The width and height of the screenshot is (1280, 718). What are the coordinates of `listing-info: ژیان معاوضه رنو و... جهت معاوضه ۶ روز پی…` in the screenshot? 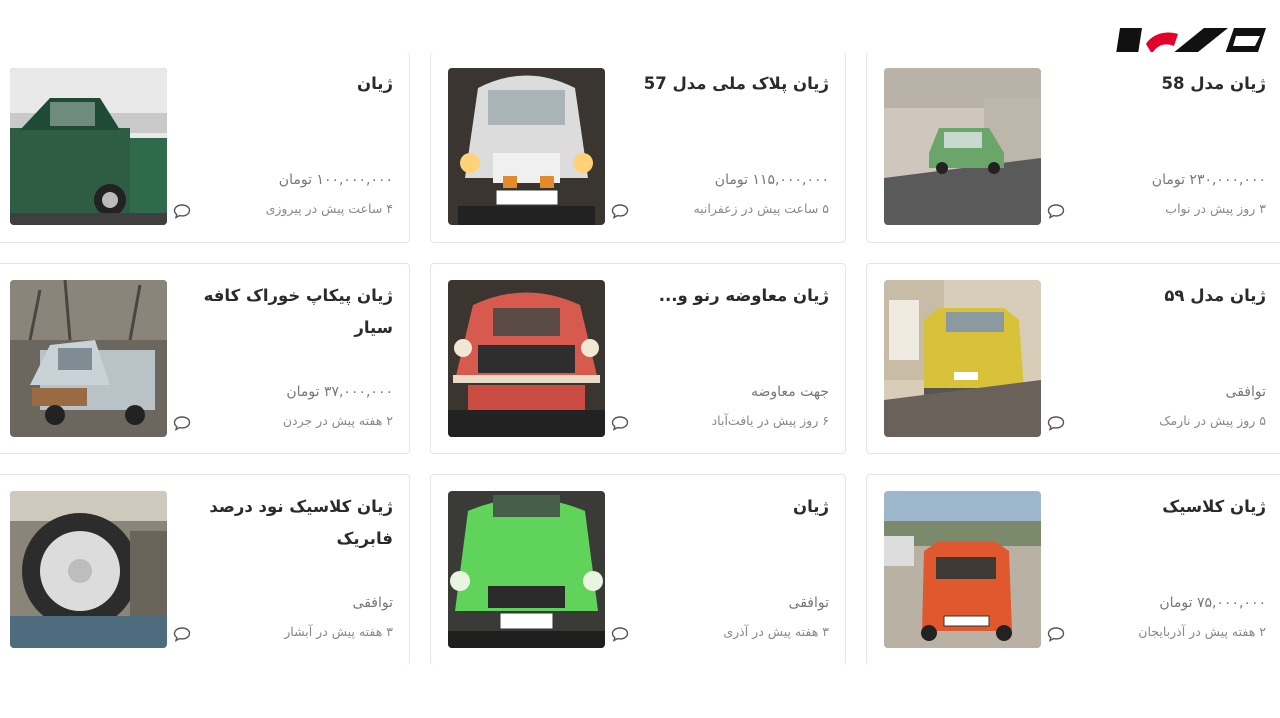 It's located at (724, 360).